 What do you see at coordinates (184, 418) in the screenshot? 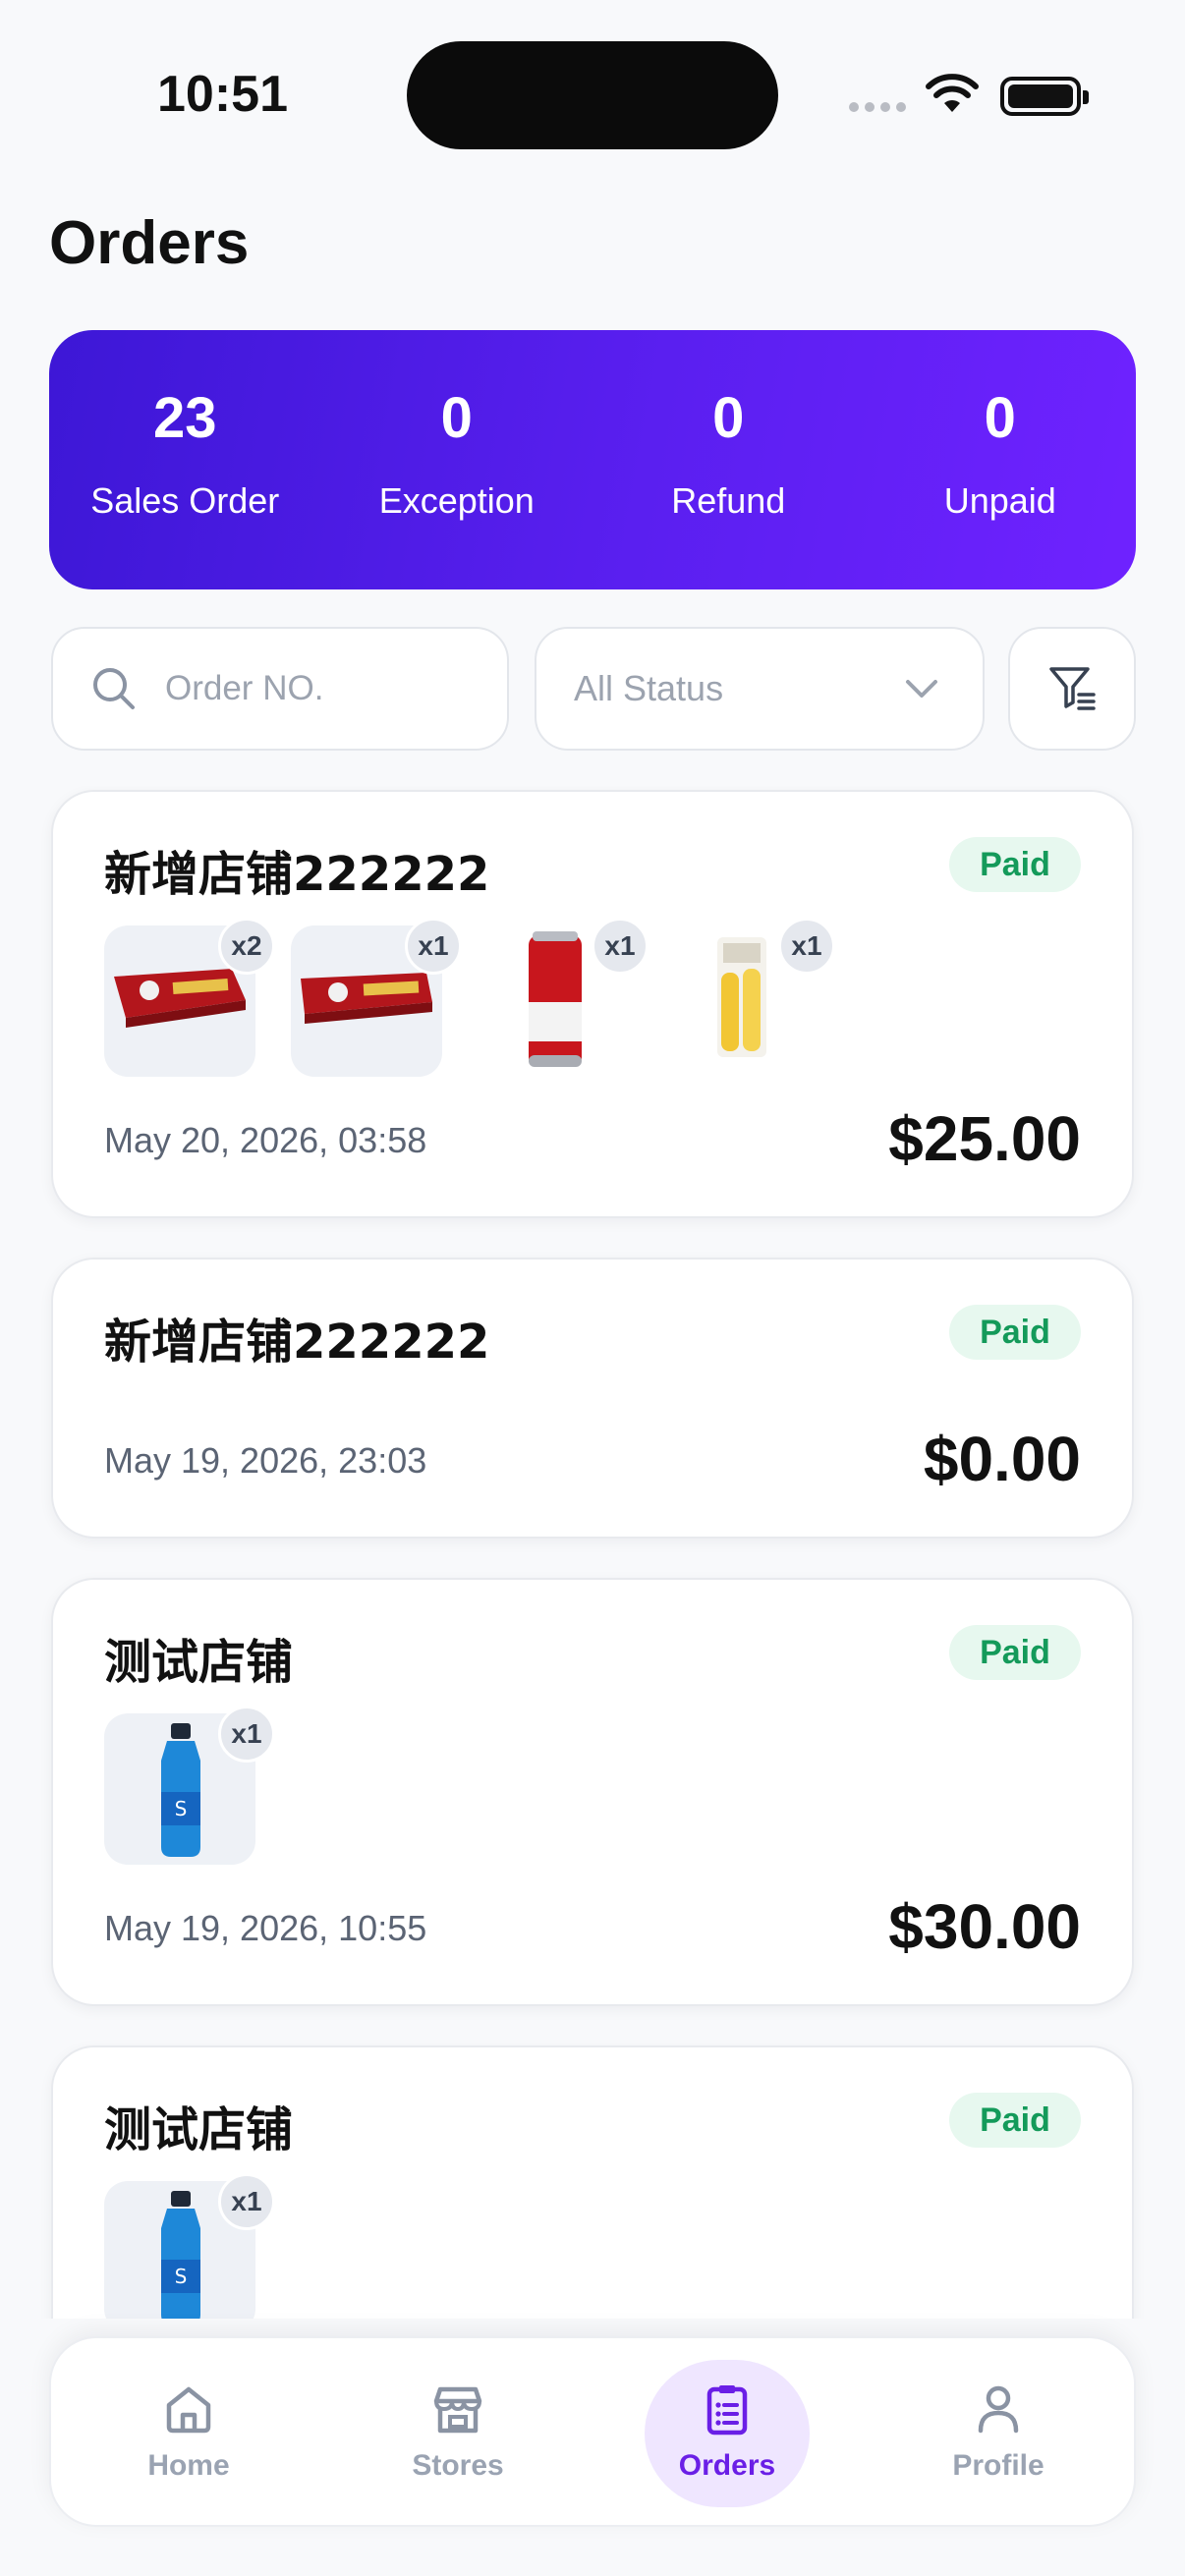
I see `stat-value: 23` at bounding box center [184, 418].